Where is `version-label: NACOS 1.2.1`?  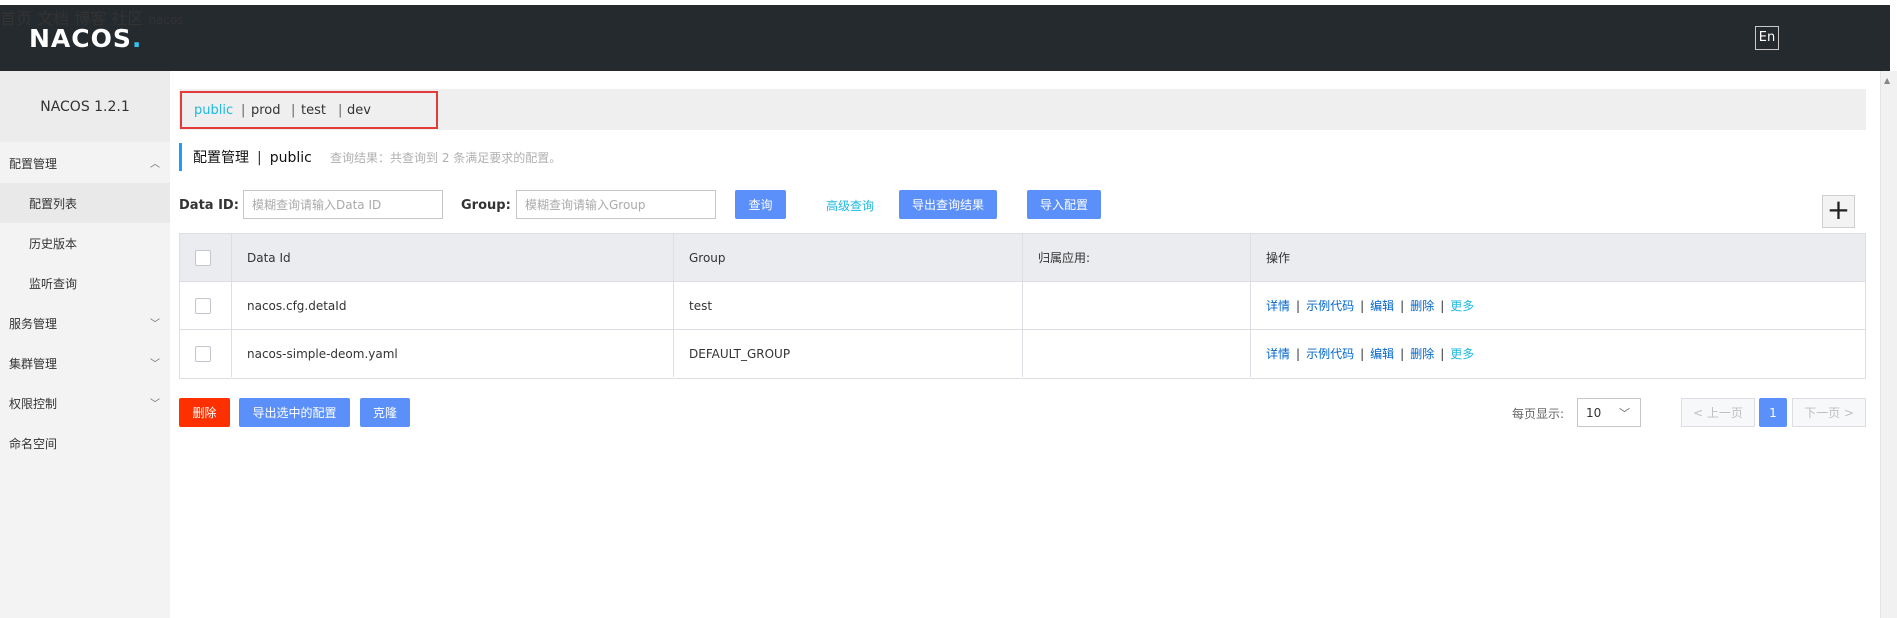
version-label: NACOS 1.2.1 is located at coordinates (85, 106).